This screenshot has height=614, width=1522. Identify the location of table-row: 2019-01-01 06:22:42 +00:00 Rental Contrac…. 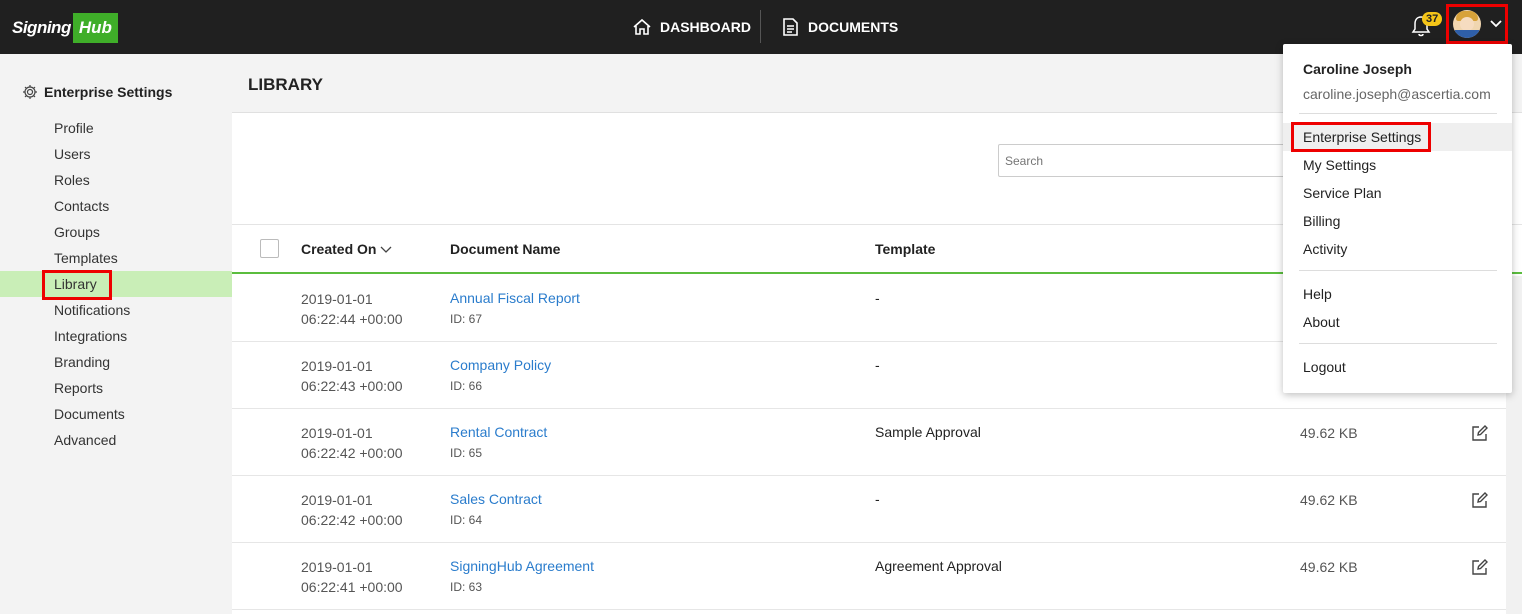
(877, 442).